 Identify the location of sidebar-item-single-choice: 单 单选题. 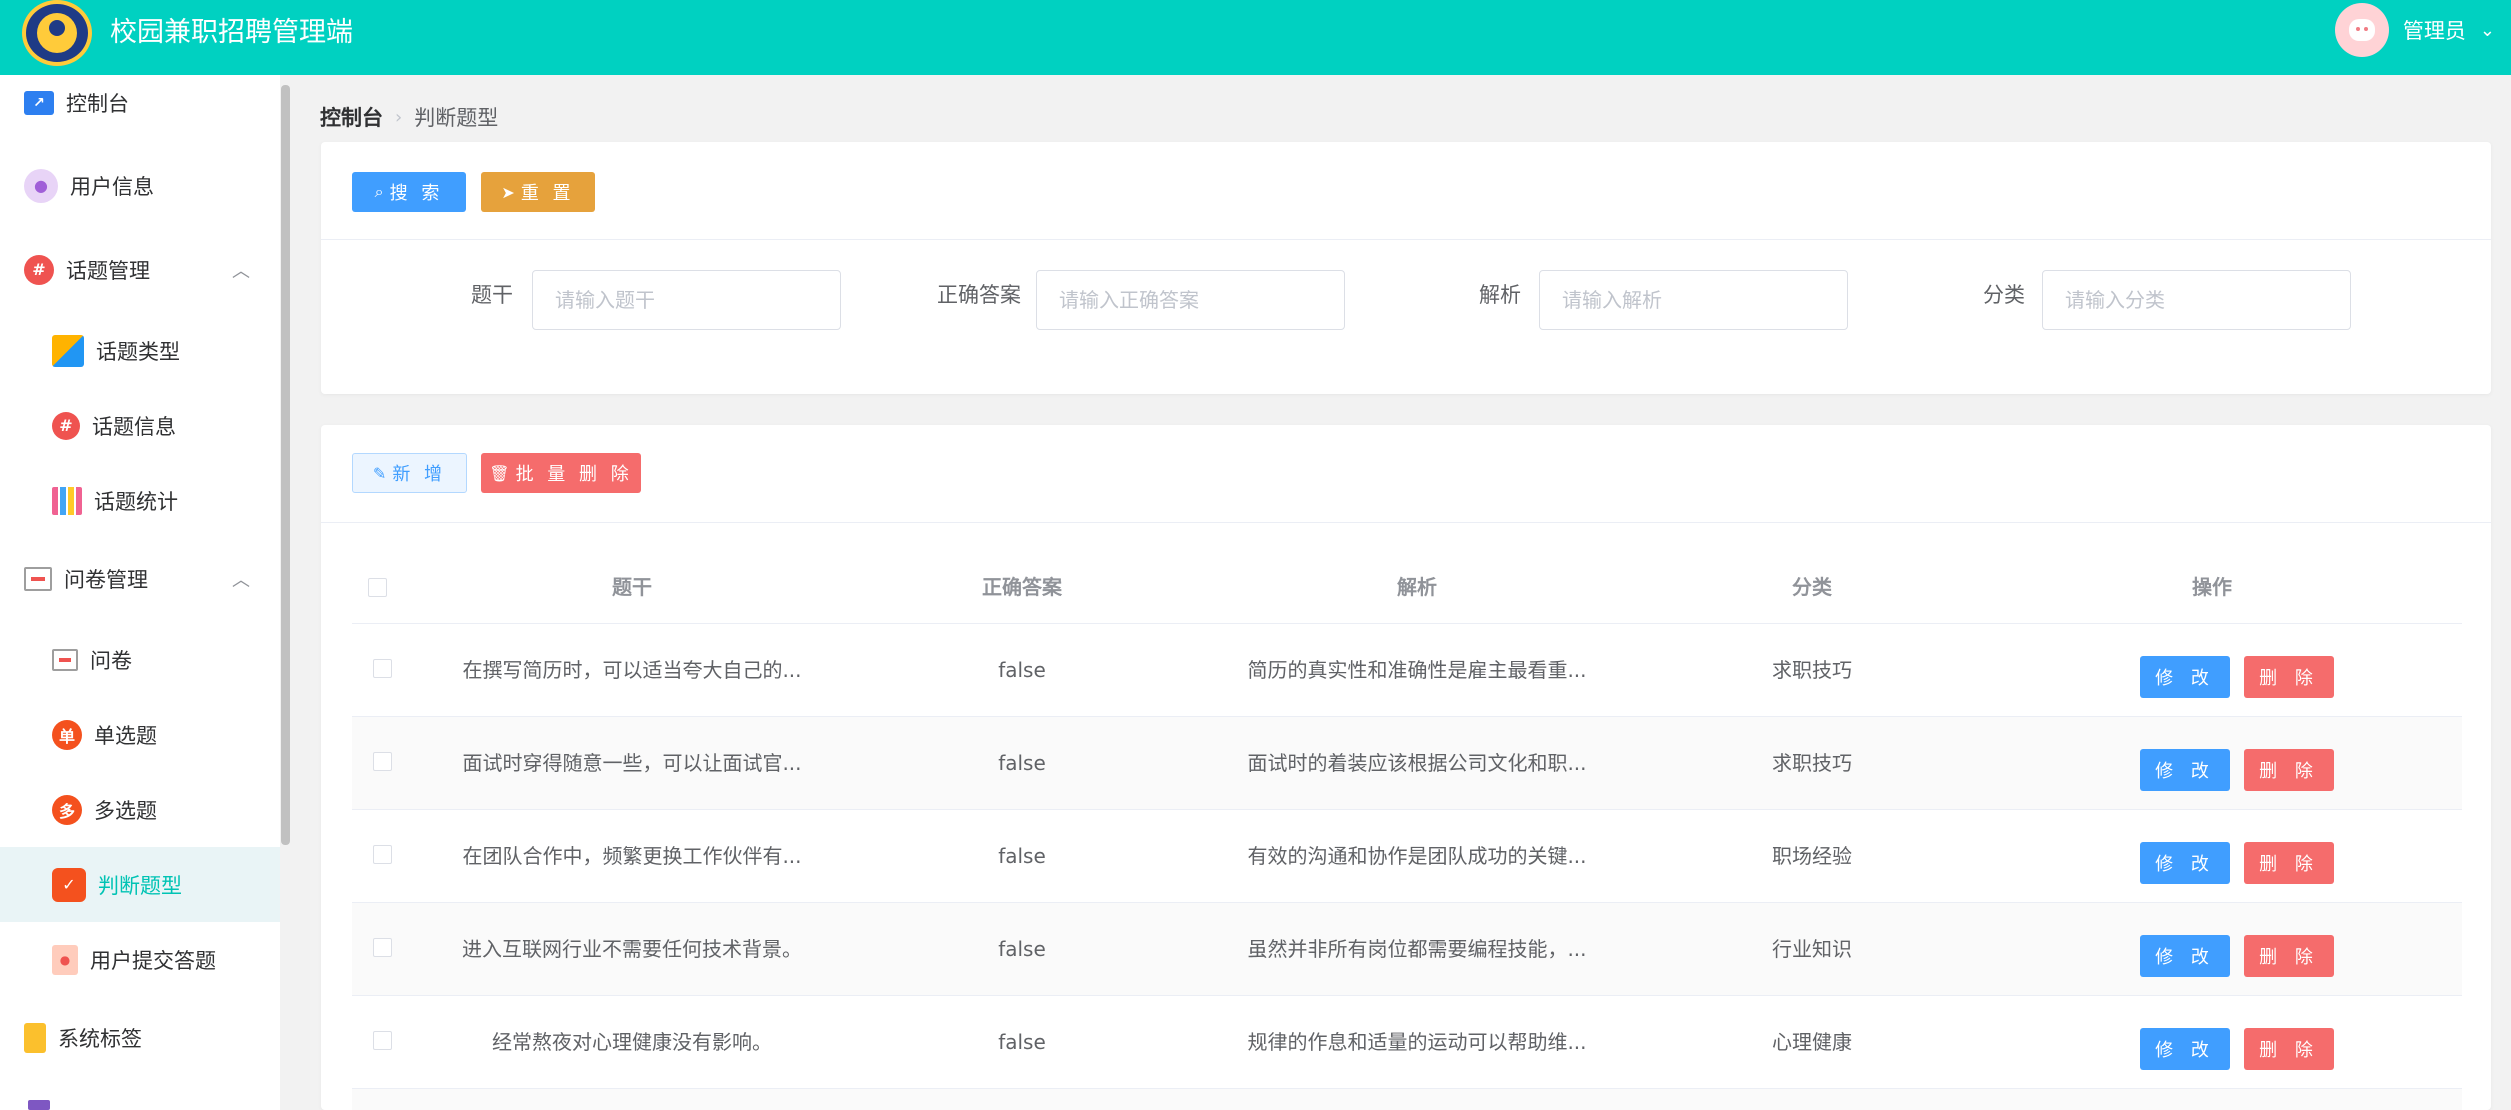
(140, 734).